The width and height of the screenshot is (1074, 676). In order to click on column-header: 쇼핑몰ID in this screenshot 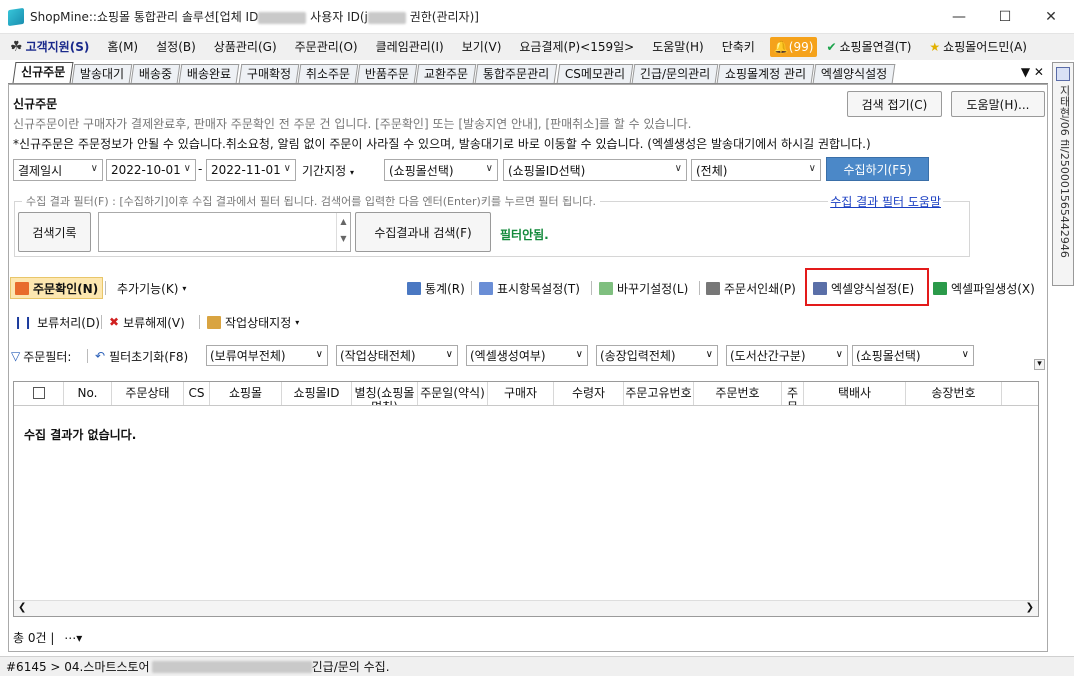, I will do `click(317, 393)`.